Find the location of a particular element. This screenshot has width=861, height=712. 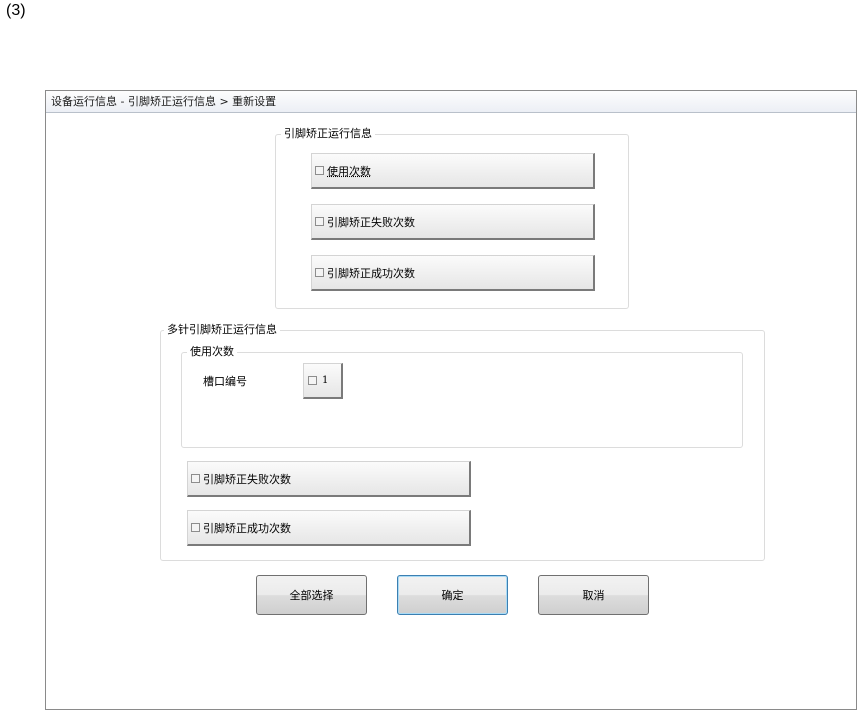

usage-count-subgroup: 使用次数 is located at coordinates (462, 396).